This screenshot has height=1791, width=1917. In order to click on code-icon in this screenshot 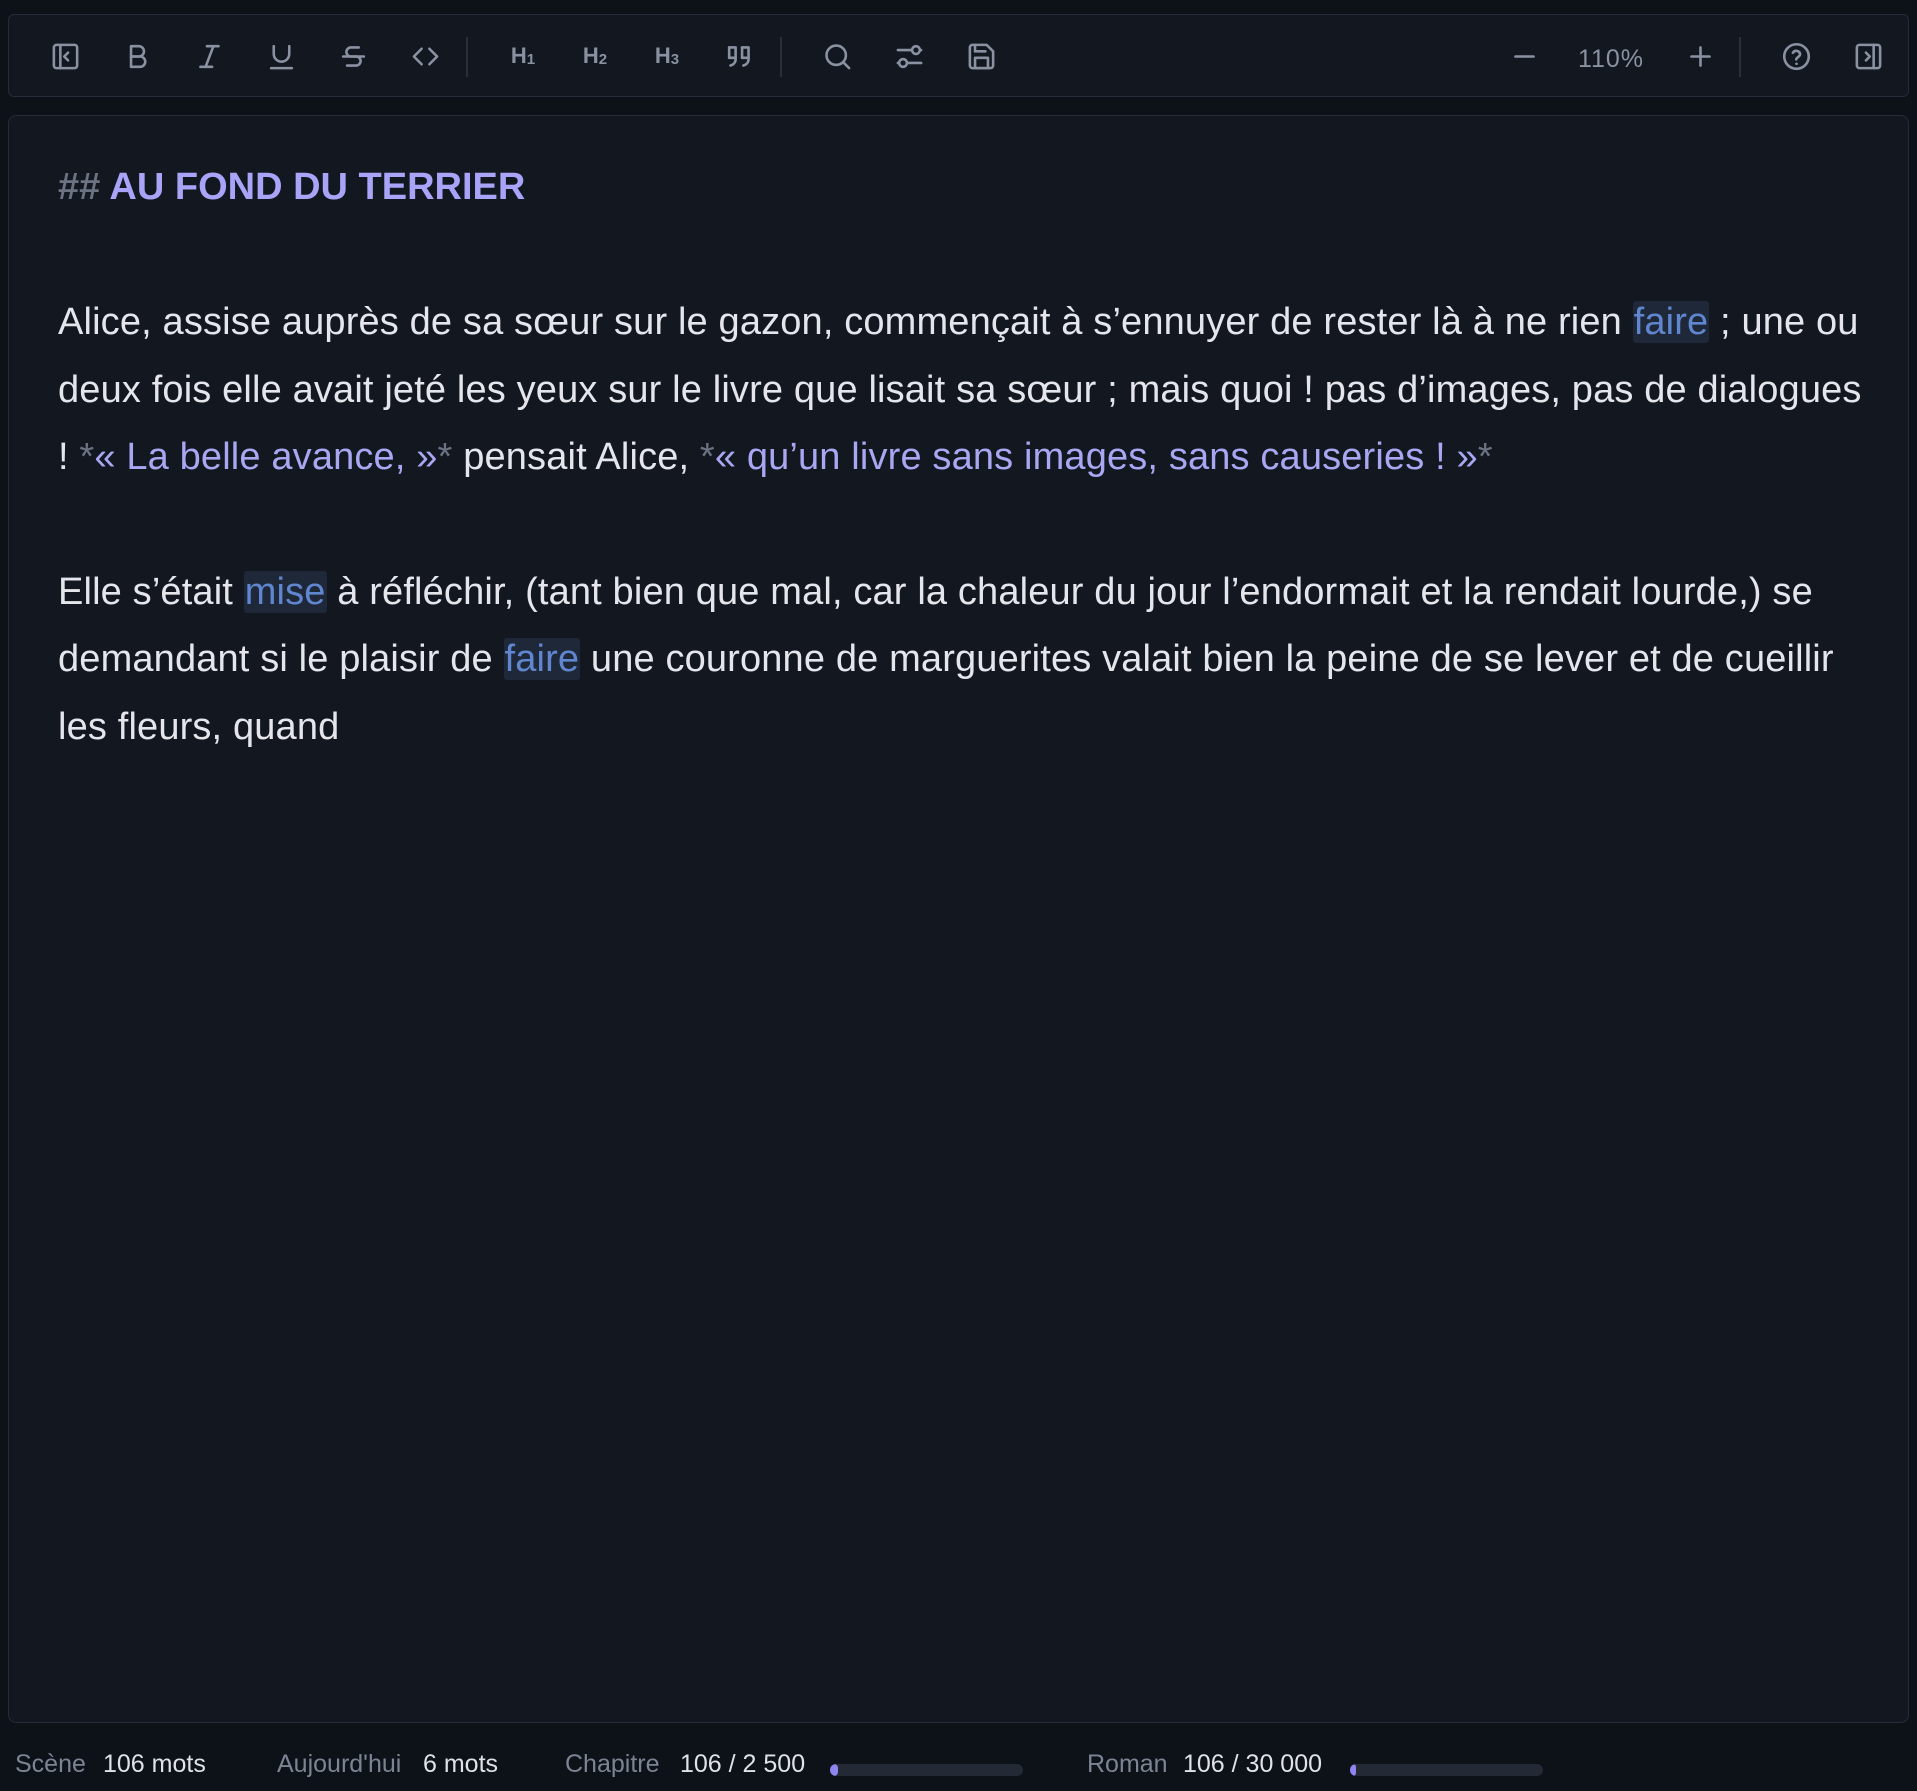, I will do `click(425, 56)`.